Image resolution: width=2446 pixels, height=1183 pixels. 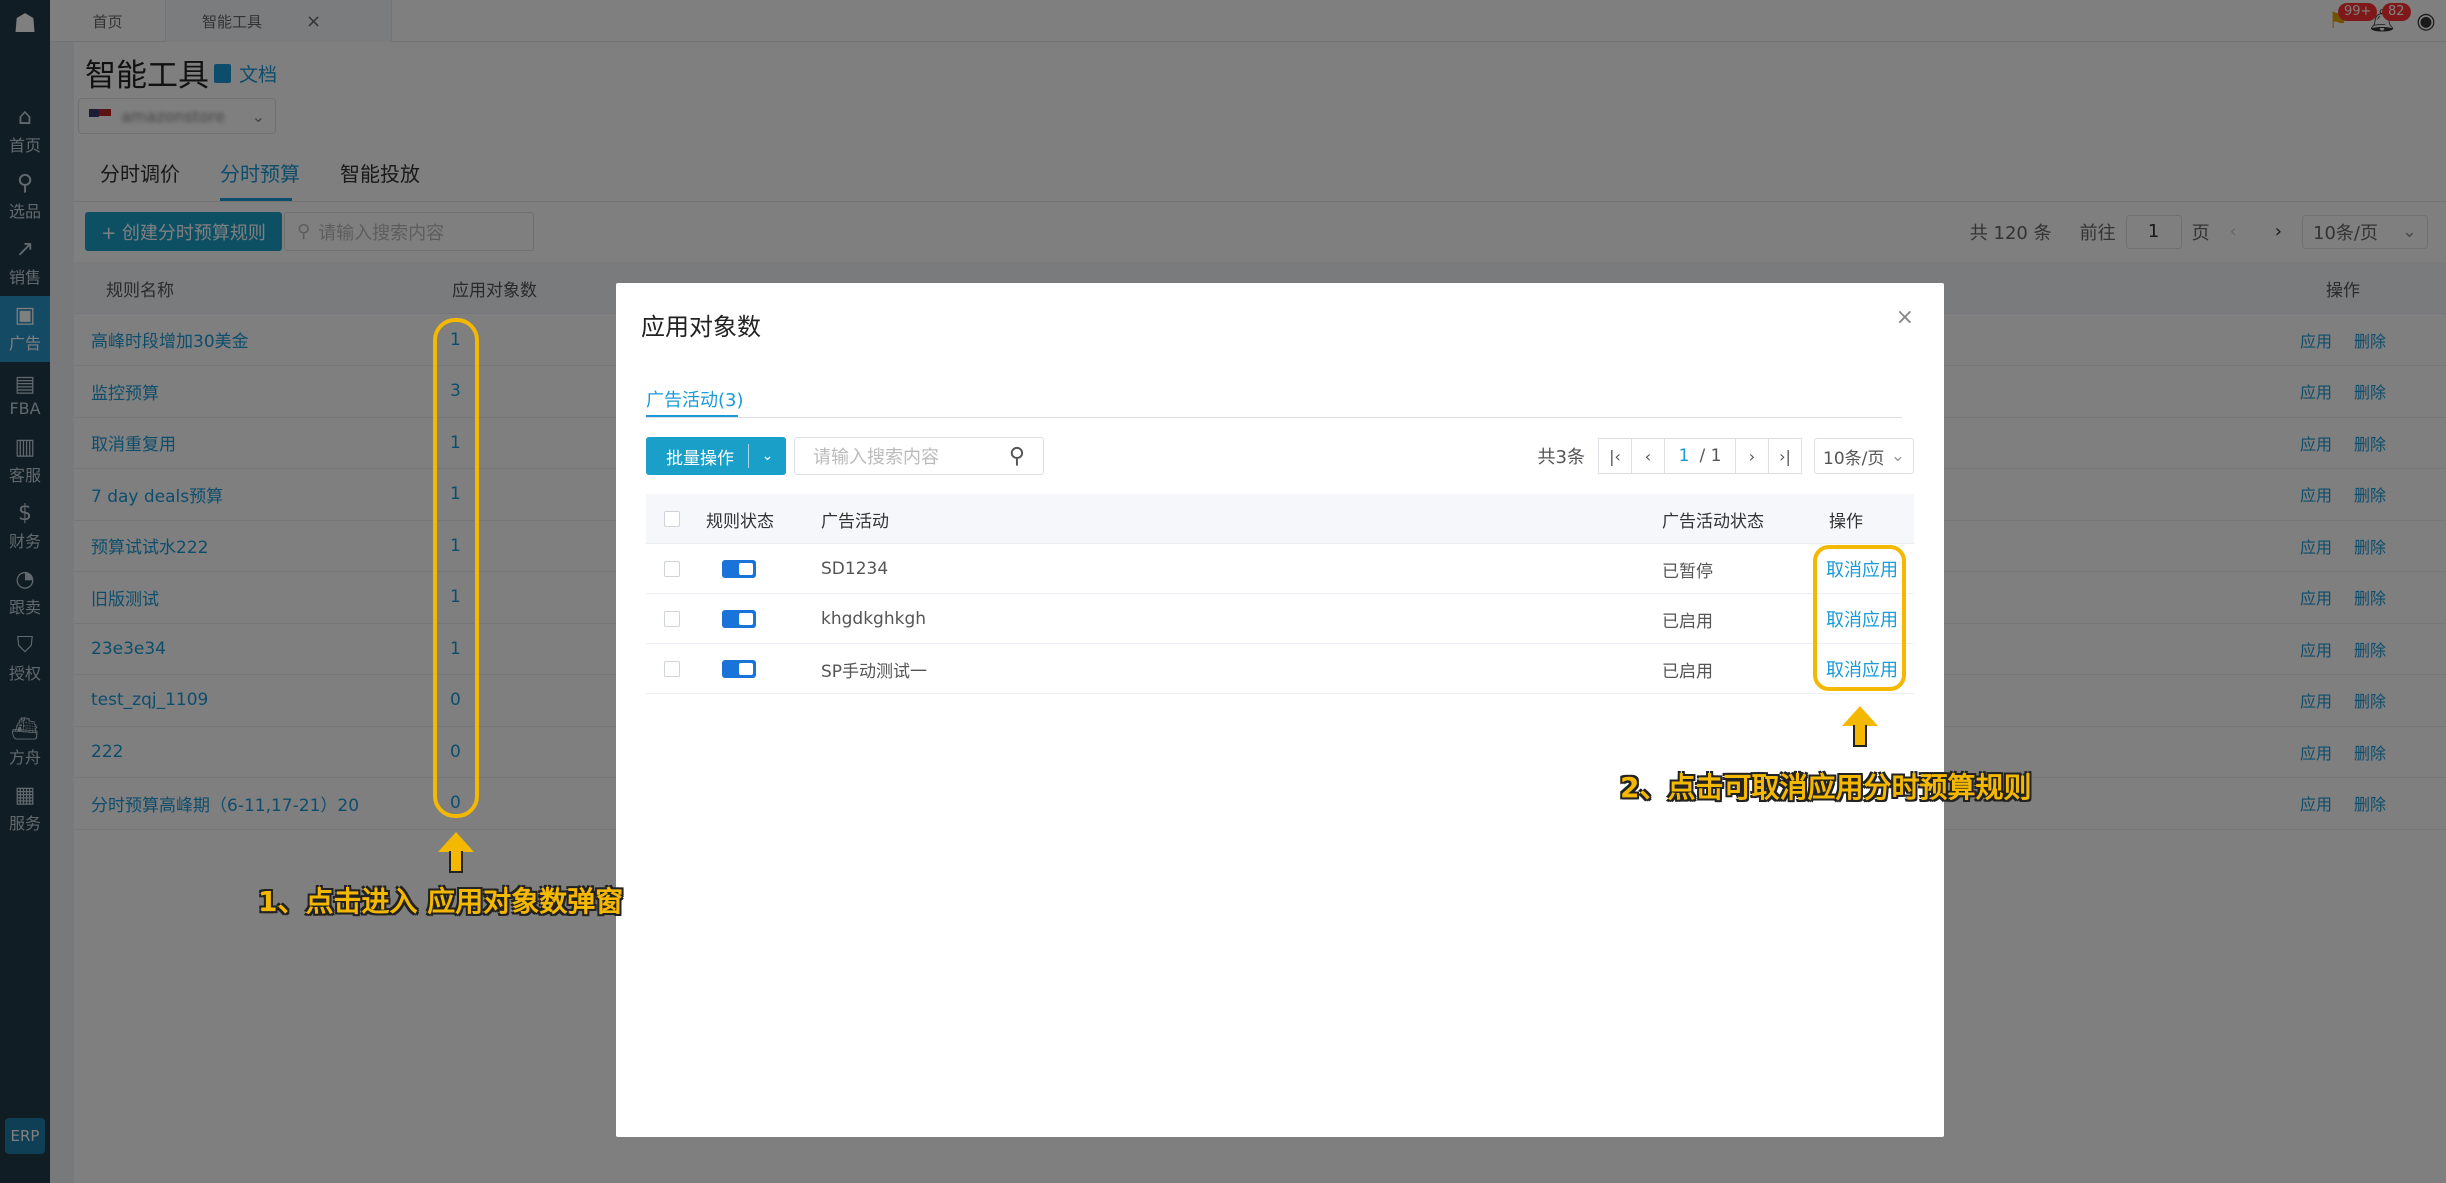 I want to click on total-count: 共3条, so click(x=1561, y=457).